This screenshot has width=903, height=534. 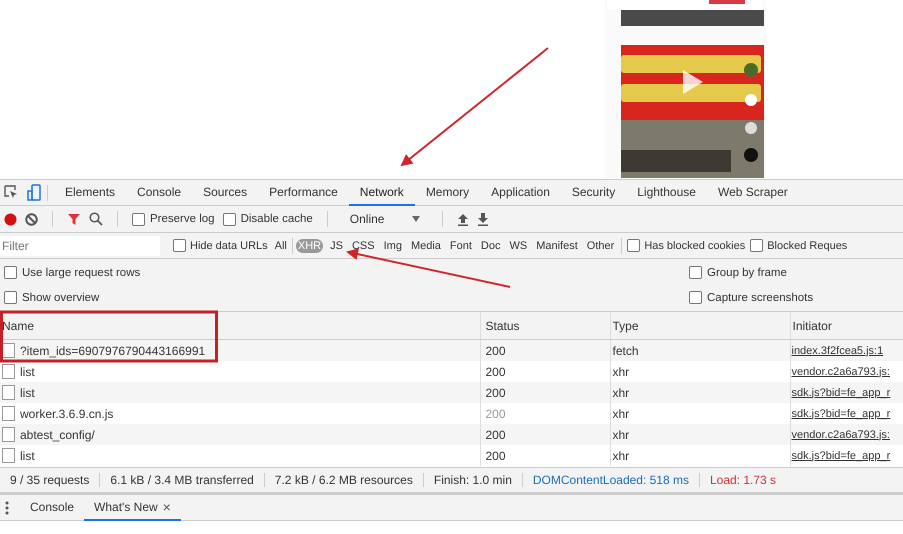 What do you see at coordinates (90, 193) in the screenshot?
I see `panel-tab: Elements` at bounding box center [90, 193].